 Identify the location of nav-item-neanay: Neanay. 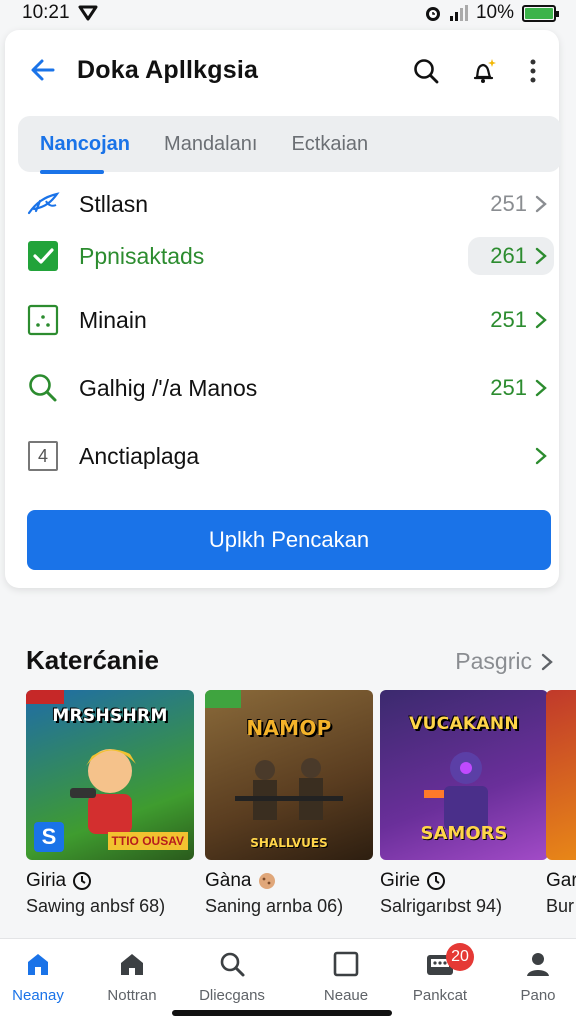
(43, 975).